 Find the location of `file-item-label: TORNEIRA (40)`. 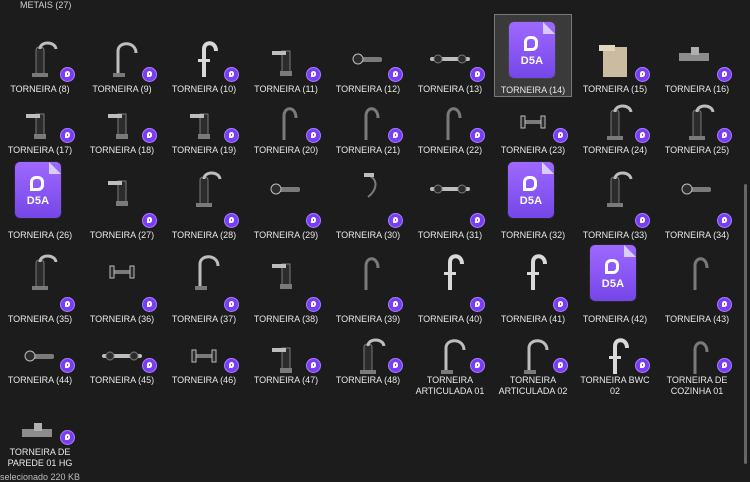

file-item-label: TORNEIRA (40) is located at coordinates (450, 319).